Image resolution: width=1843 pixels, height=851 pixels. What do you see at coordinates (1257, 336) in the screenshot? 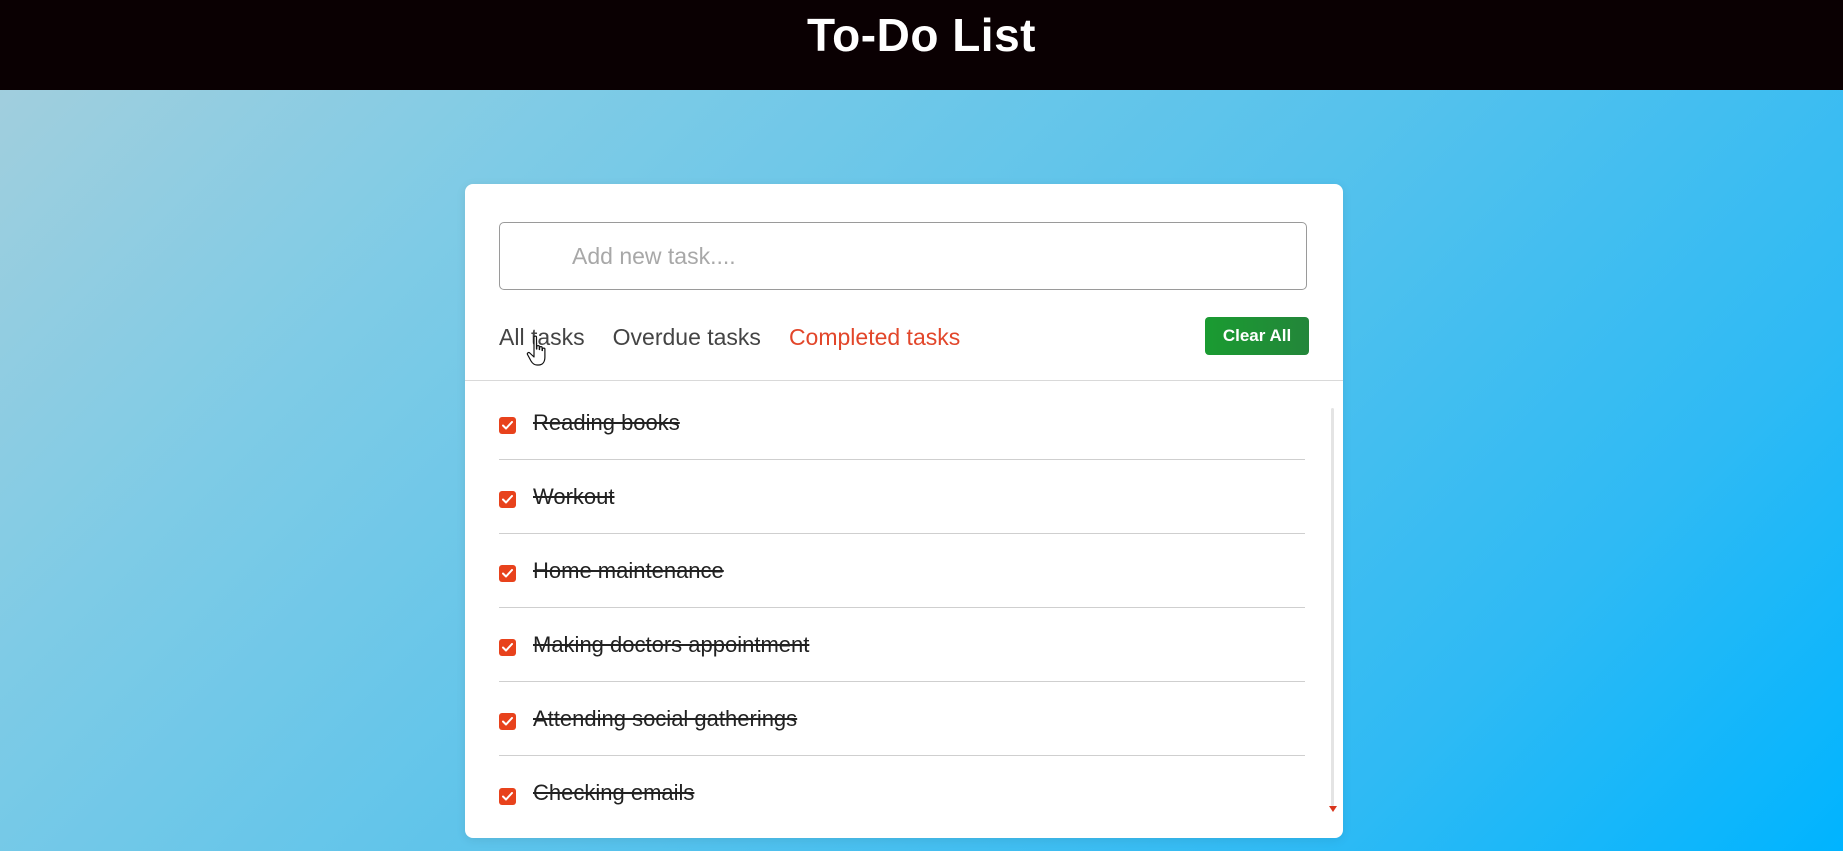
I see `clear-all-button: Clear All` at bounding box center [1257, 336].